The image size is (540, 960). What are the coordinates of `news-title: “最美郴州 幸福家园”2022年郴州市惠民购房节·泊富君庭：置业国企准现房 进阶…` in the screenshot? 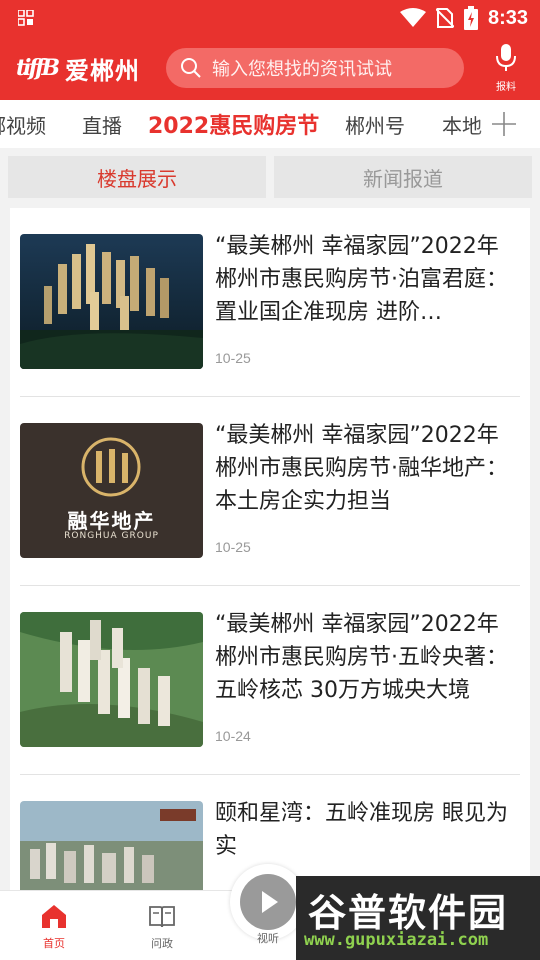 It's located at (361, 279).